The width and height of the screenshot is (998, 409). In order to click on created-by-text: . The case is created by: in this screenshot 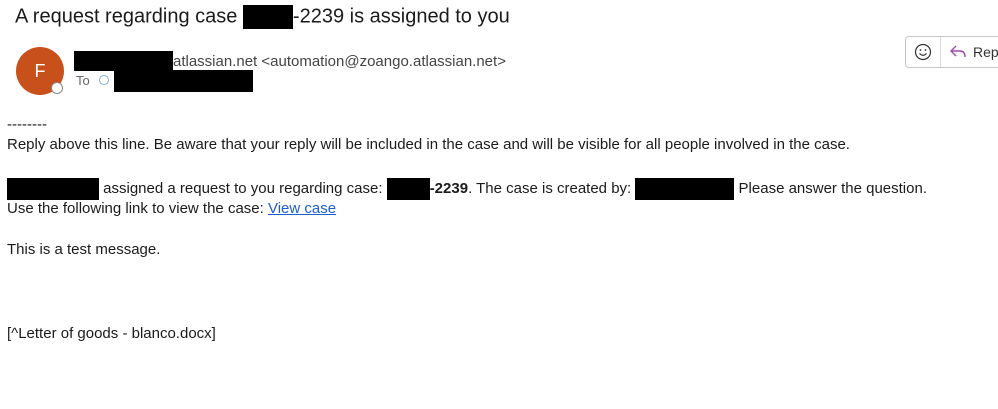, I will do `click(552, 188)`.